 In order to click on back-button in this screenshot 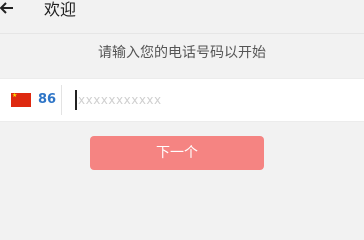, I will do `click(11, 11)`.